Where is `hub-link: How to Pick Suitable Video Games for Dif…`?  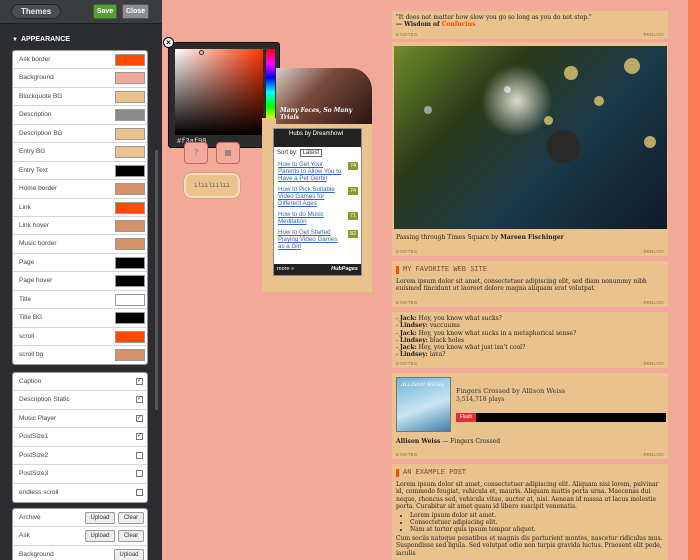 hub-link: How to Pick Suitable Video Games for Dif… is located at coordinates (317, 196).